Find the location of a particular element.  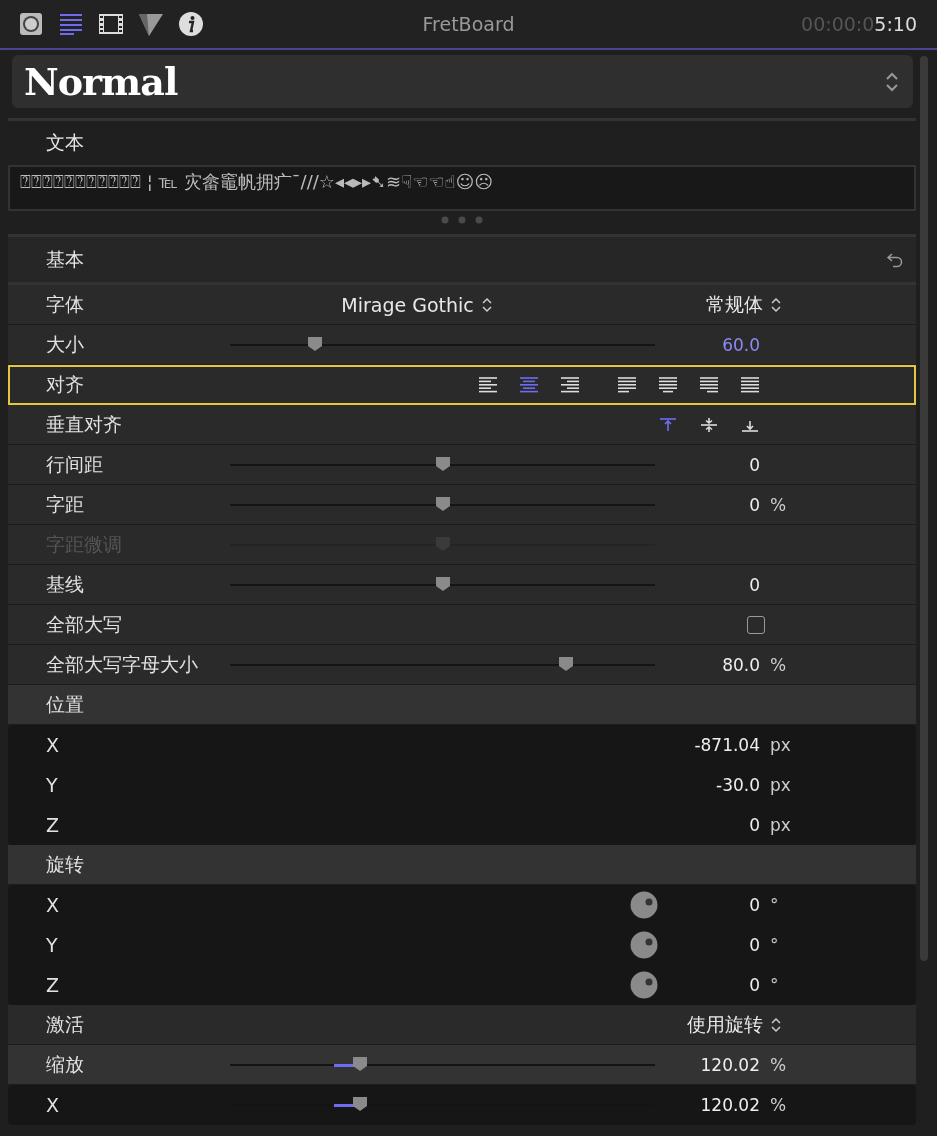

value-text: 60.0 is located at coordinates (707, 344).